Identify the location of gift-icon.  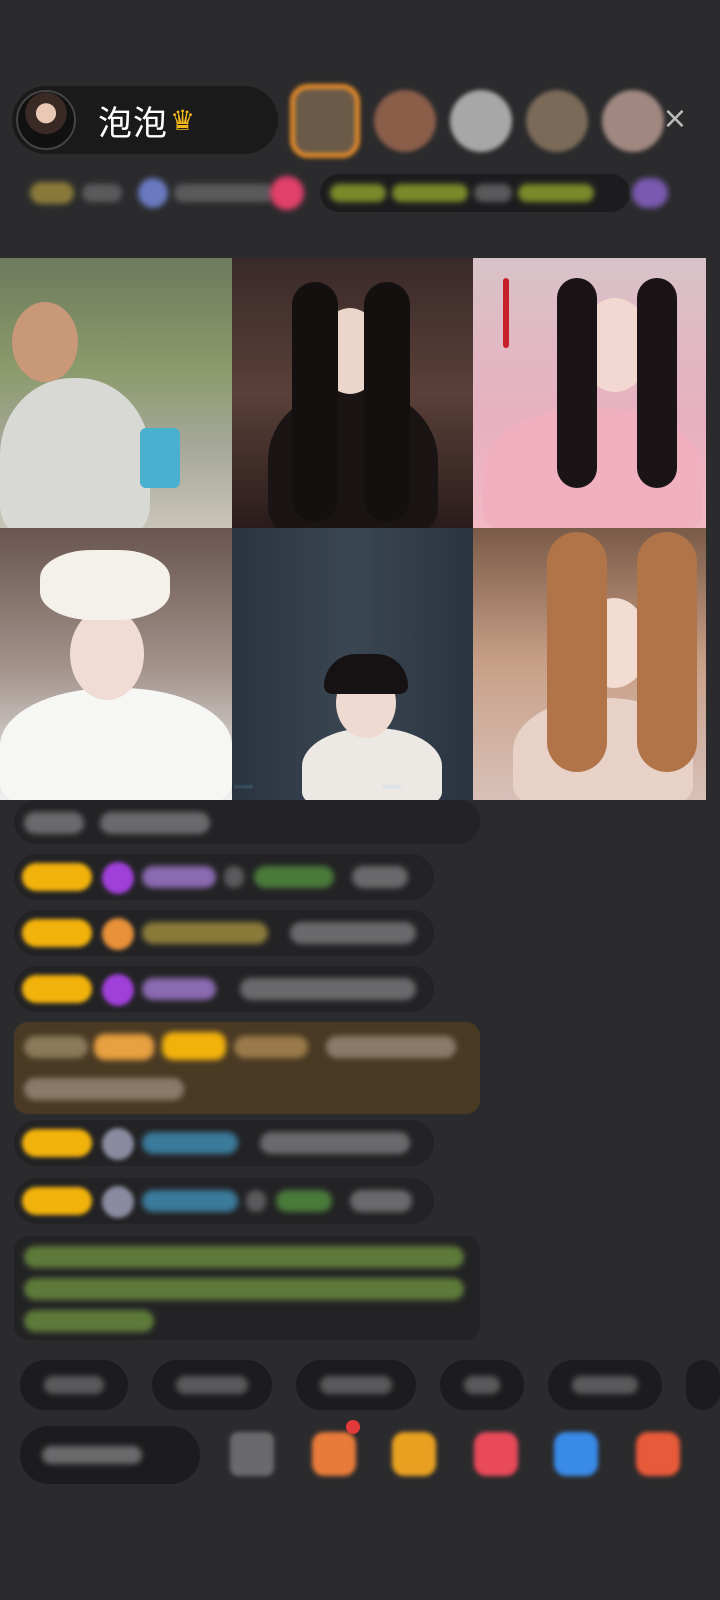
(414, 1454).